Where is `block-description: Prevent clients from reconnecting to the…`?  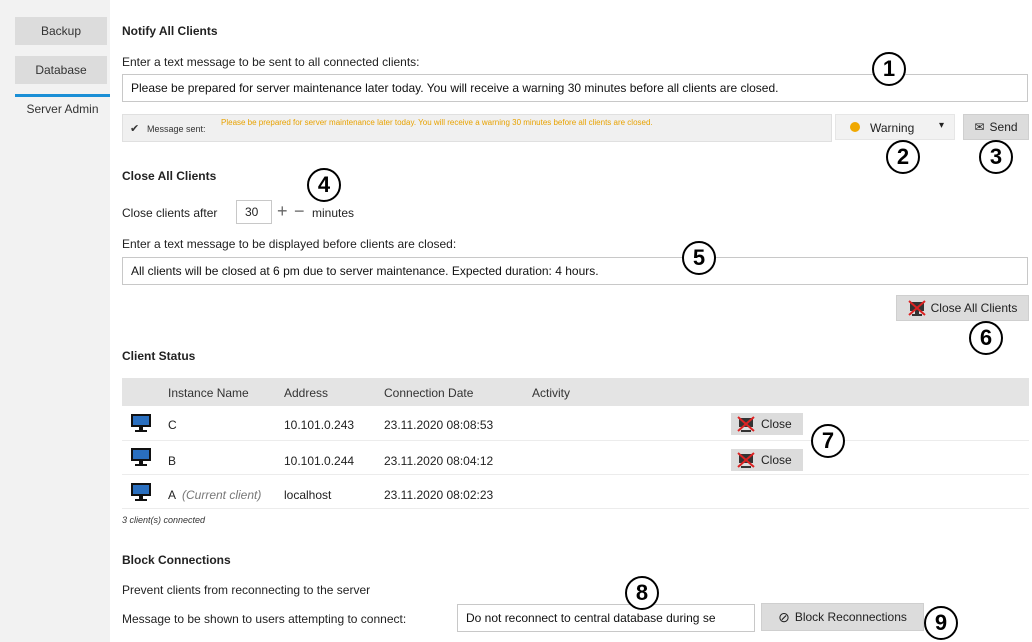 block-description: Prevent clients from reconnecting to the… is located at coordinates (246, 590).